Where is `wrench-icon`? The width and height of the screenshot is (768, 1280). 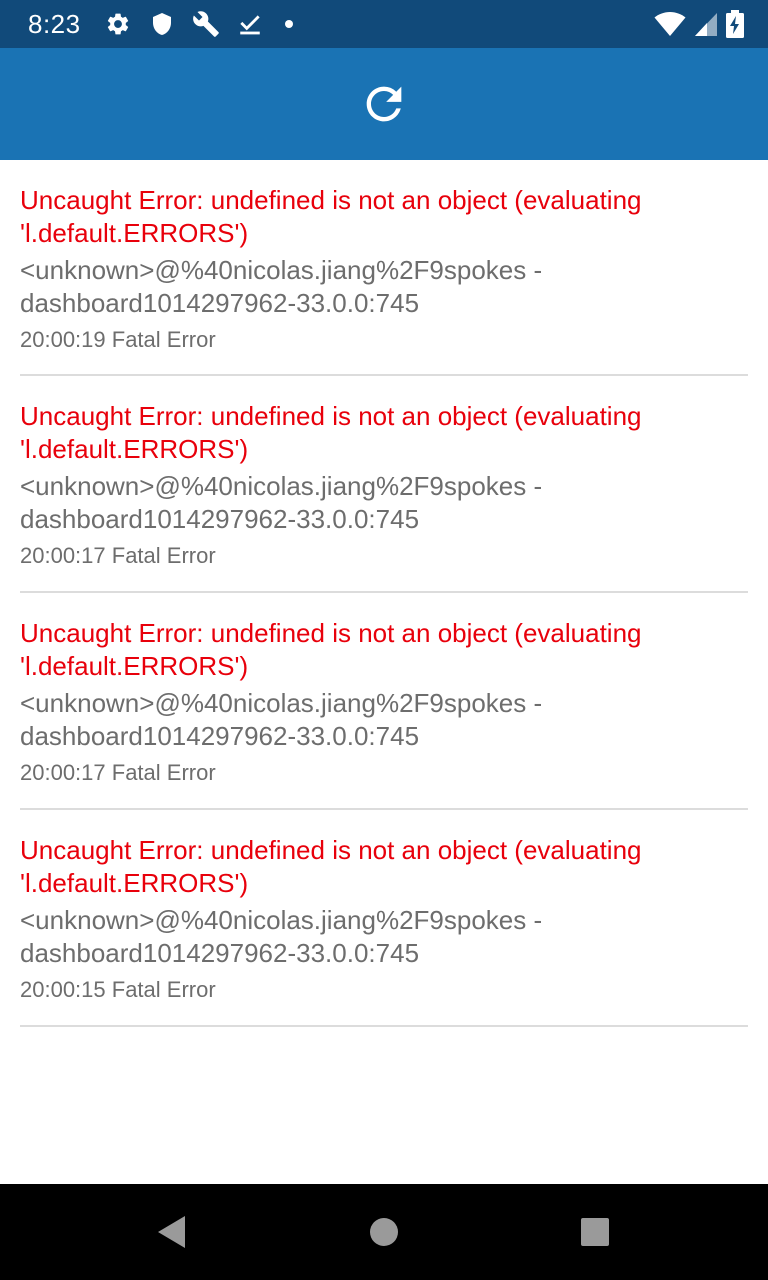
wrench-icon is located at coordinates (206, 24).